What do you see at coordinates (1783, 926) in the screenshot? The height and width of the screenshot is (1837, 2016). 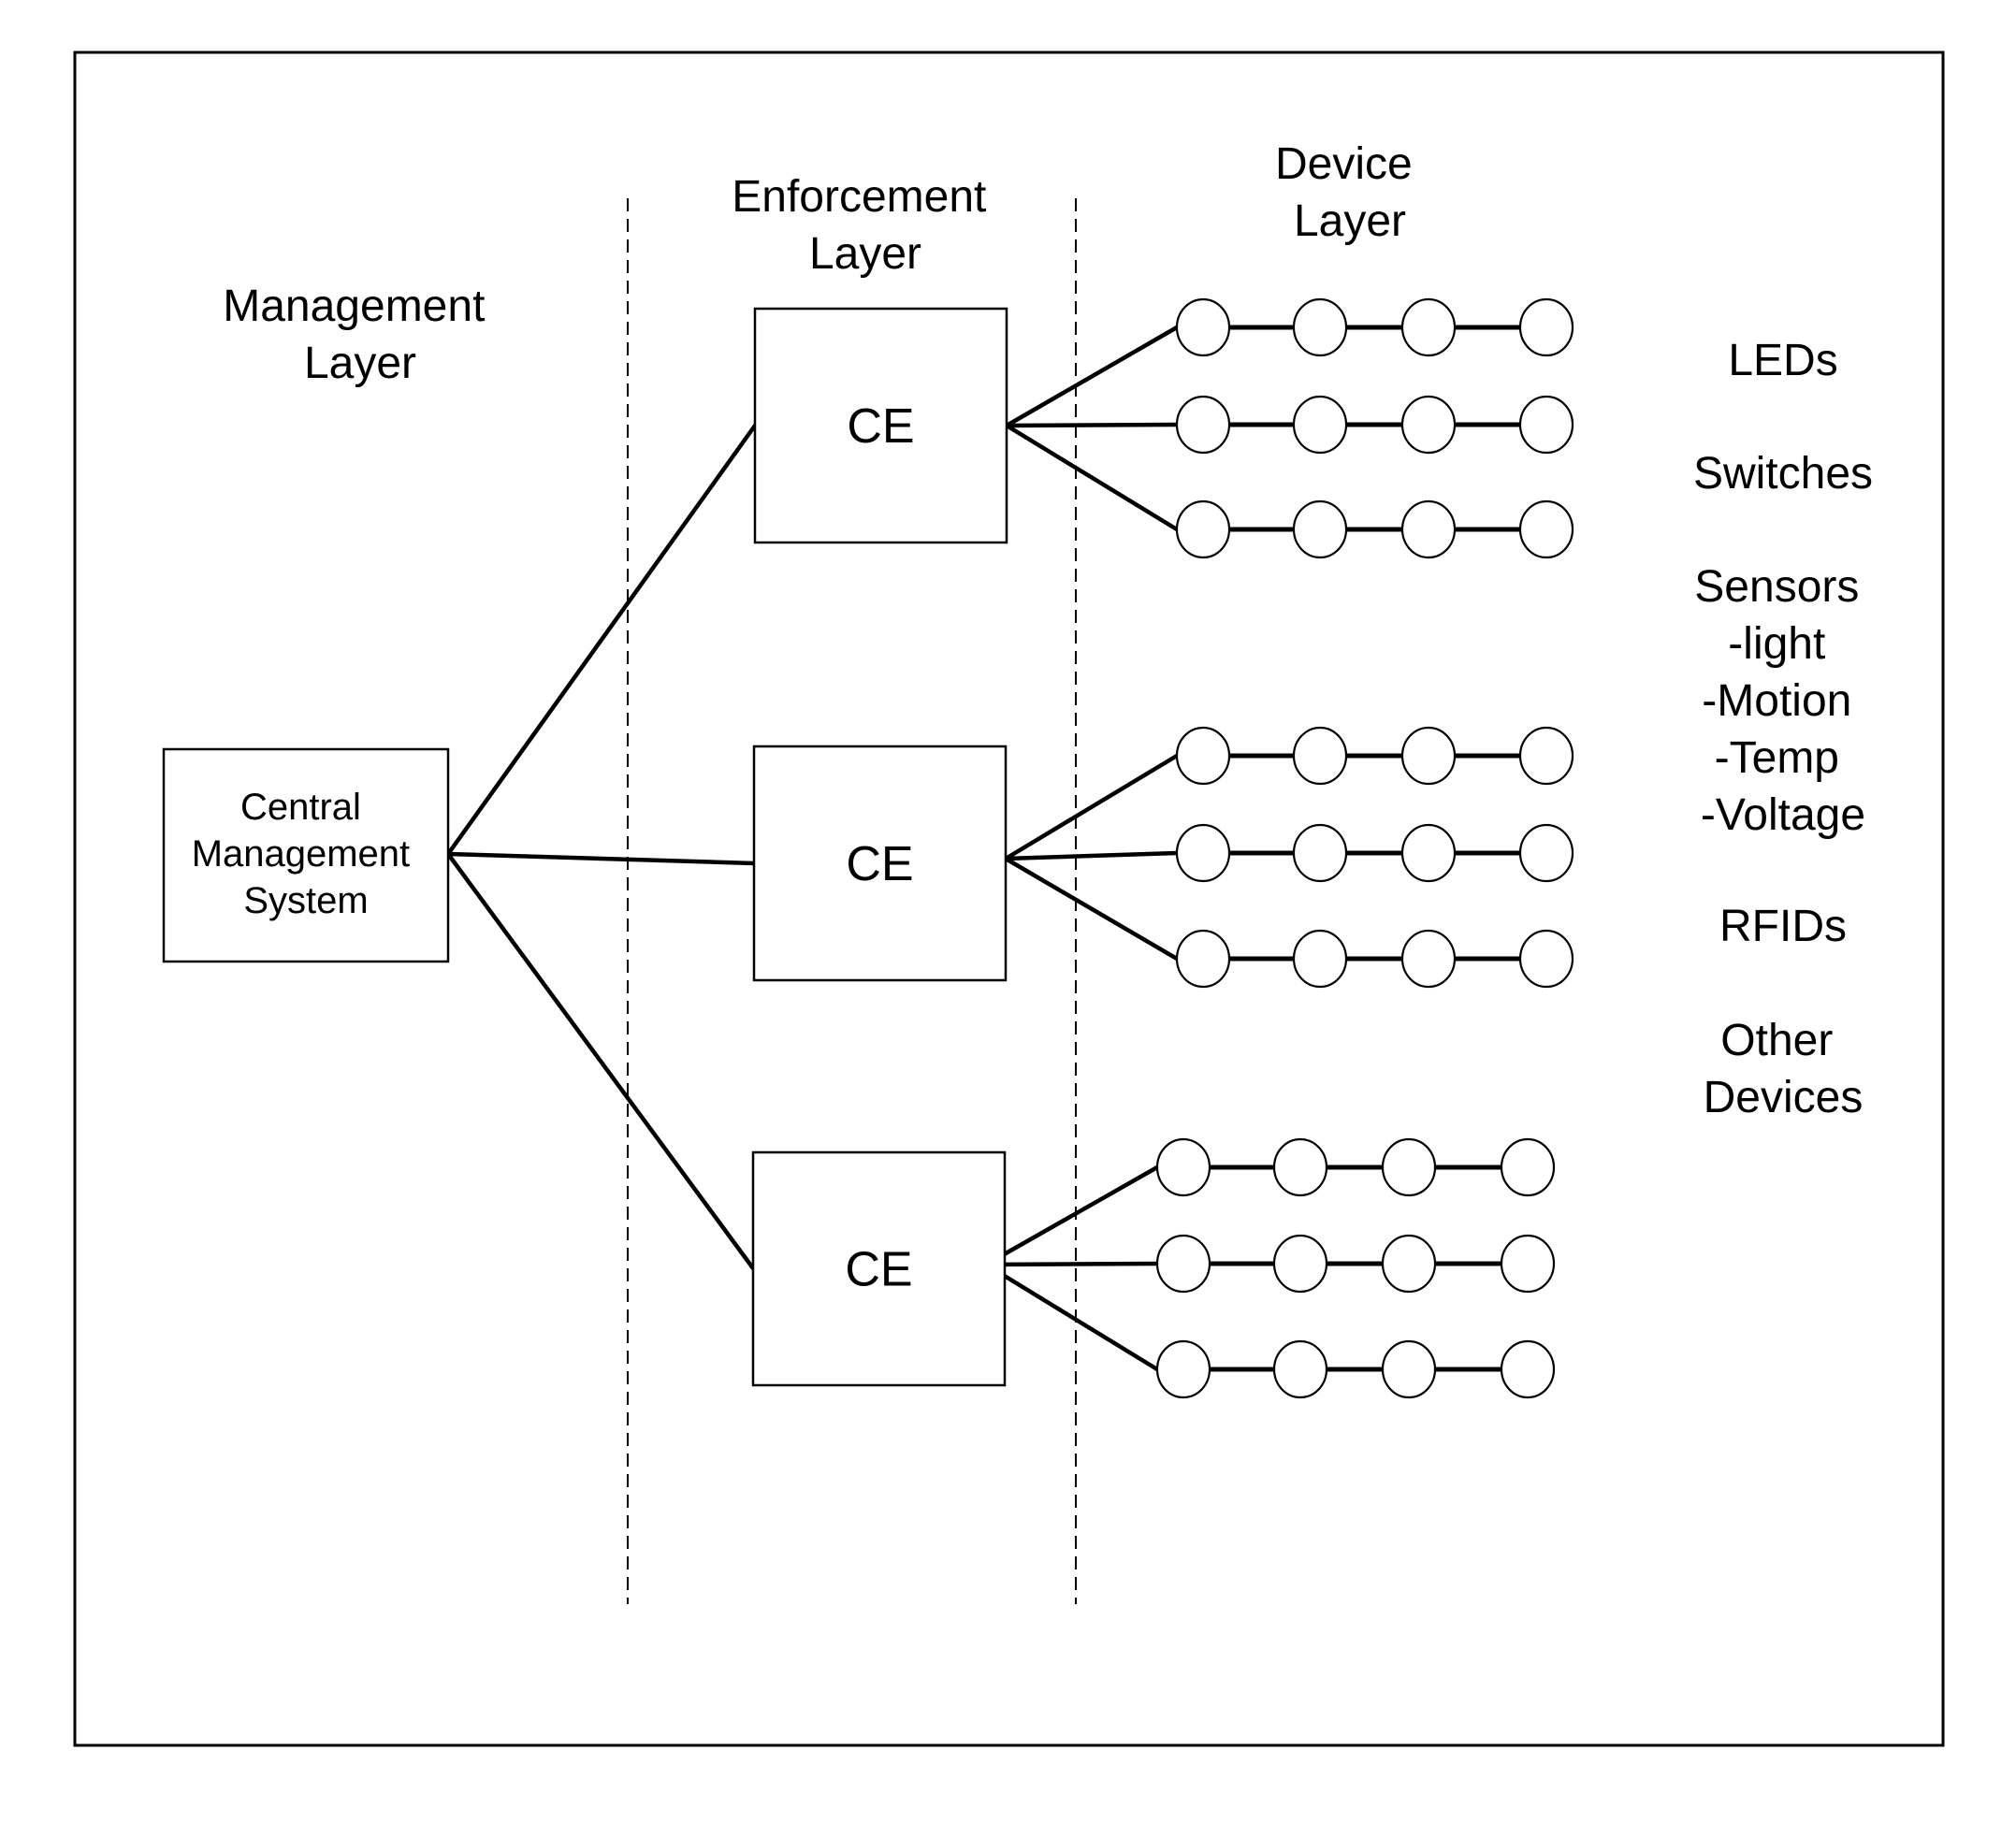 I see `device-type-rfids: RFIDs` at bounding box center [1783, 926].